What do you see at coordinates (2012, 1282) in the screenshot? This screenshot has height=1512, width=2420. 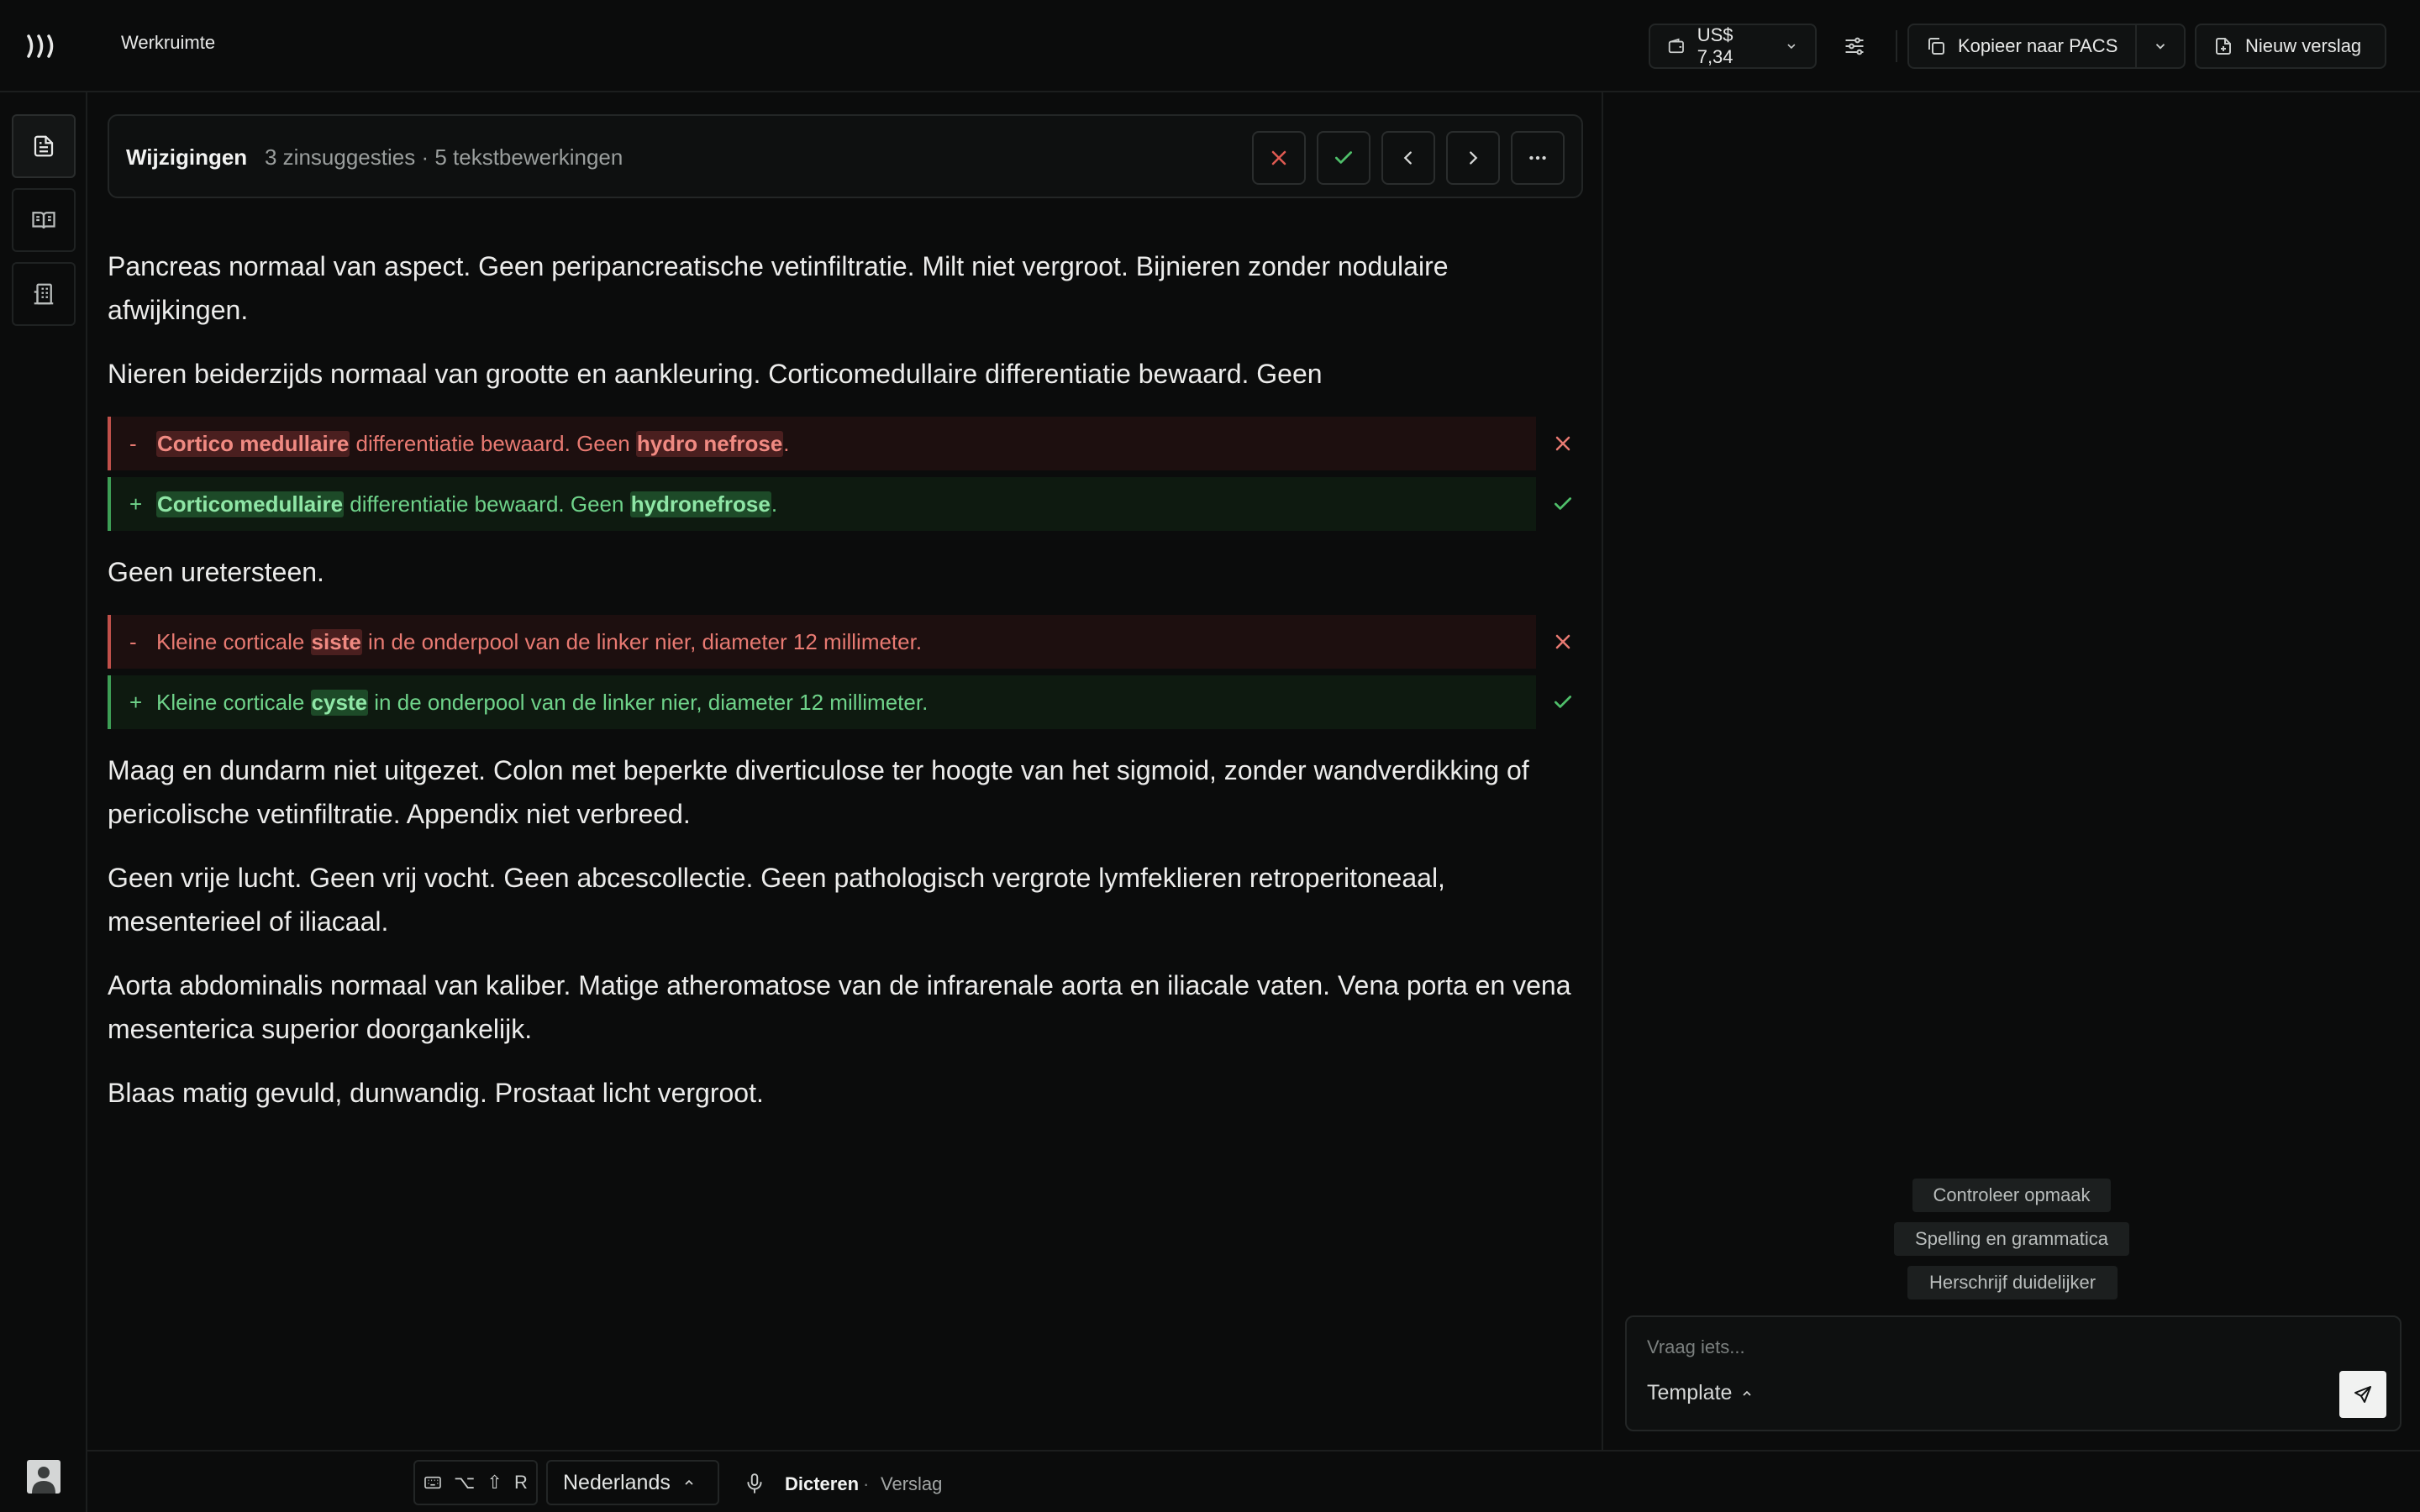 I see `suggestion-chip-rewrite: Herschrijf duidelijker` at bounding box center [2012, 1282].